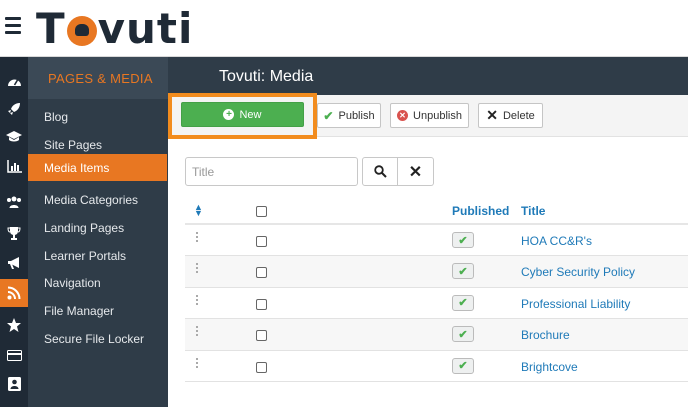 The height and width of the screenshot is (407, 688). I want to click on star-icon, so click(14, 325).